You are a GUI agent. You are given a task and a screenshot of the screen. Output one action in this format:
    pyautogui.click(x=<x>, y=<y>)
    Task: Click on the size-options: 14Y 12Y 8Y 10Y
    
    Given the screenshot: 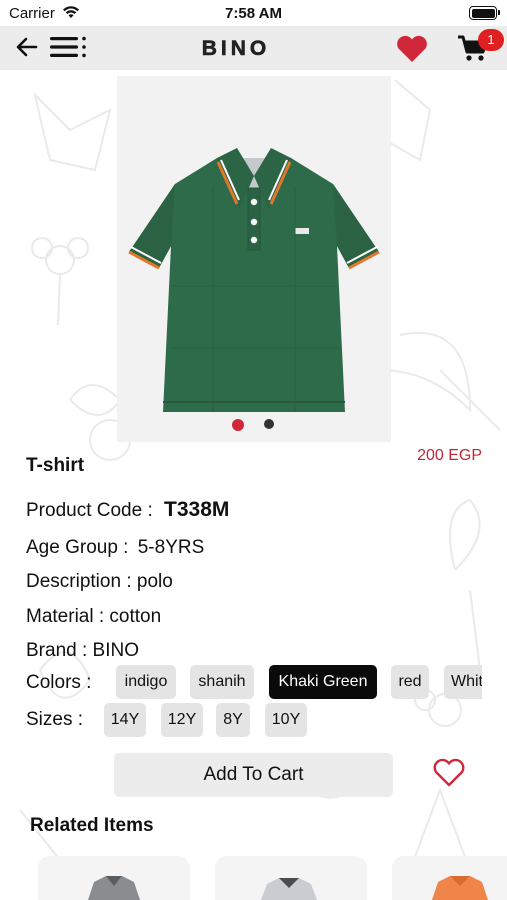 What is the action you would take?
    pyautogui.click(x=234, y=720)
    